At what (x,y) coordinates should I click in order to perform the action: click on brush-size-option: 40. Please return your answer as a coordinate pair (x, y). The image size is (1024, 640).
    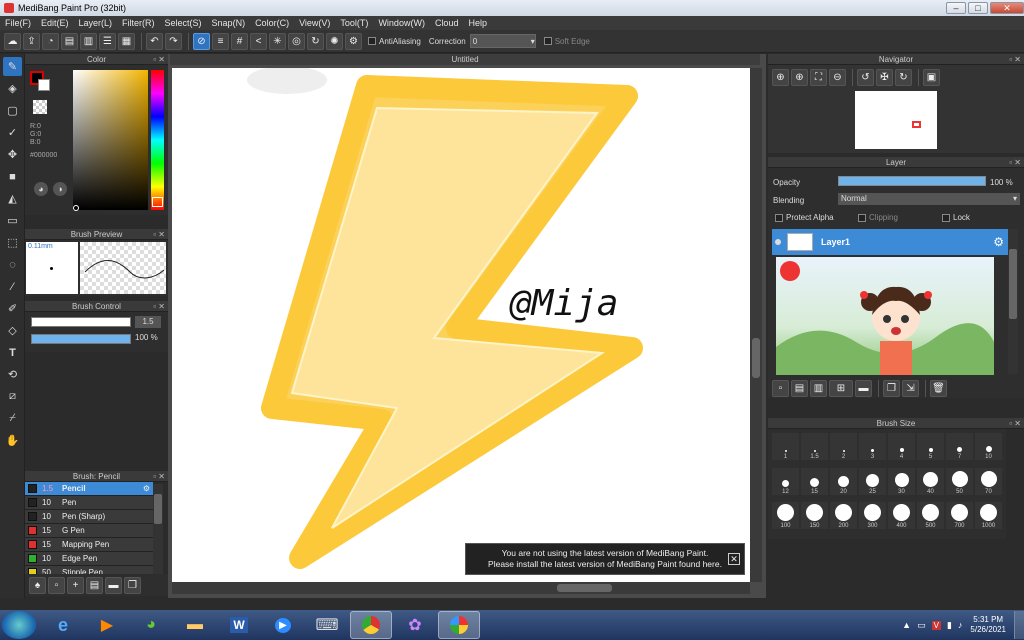
    Looking at the image, I should click on (930, 481).